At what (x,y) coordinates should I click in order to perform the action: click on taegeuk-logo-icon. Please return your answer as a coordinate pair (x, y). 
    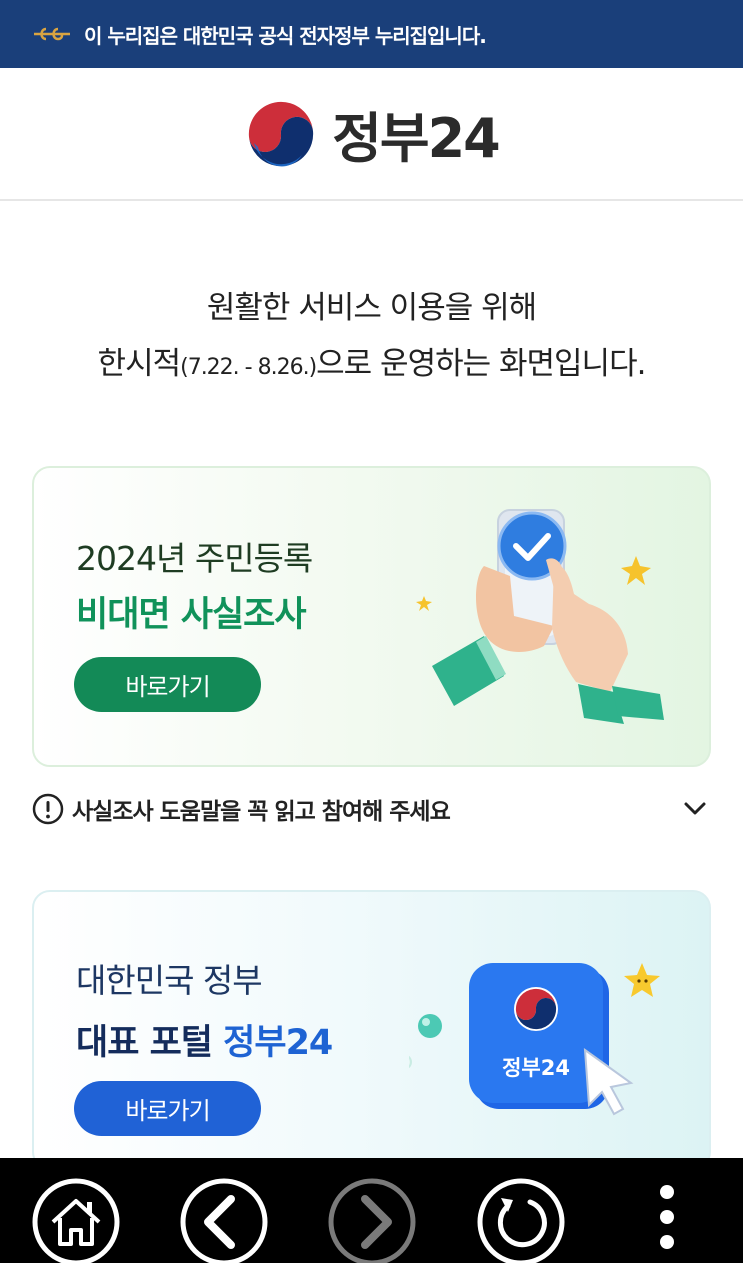
    Looking at the image, I should click on (281, 134).